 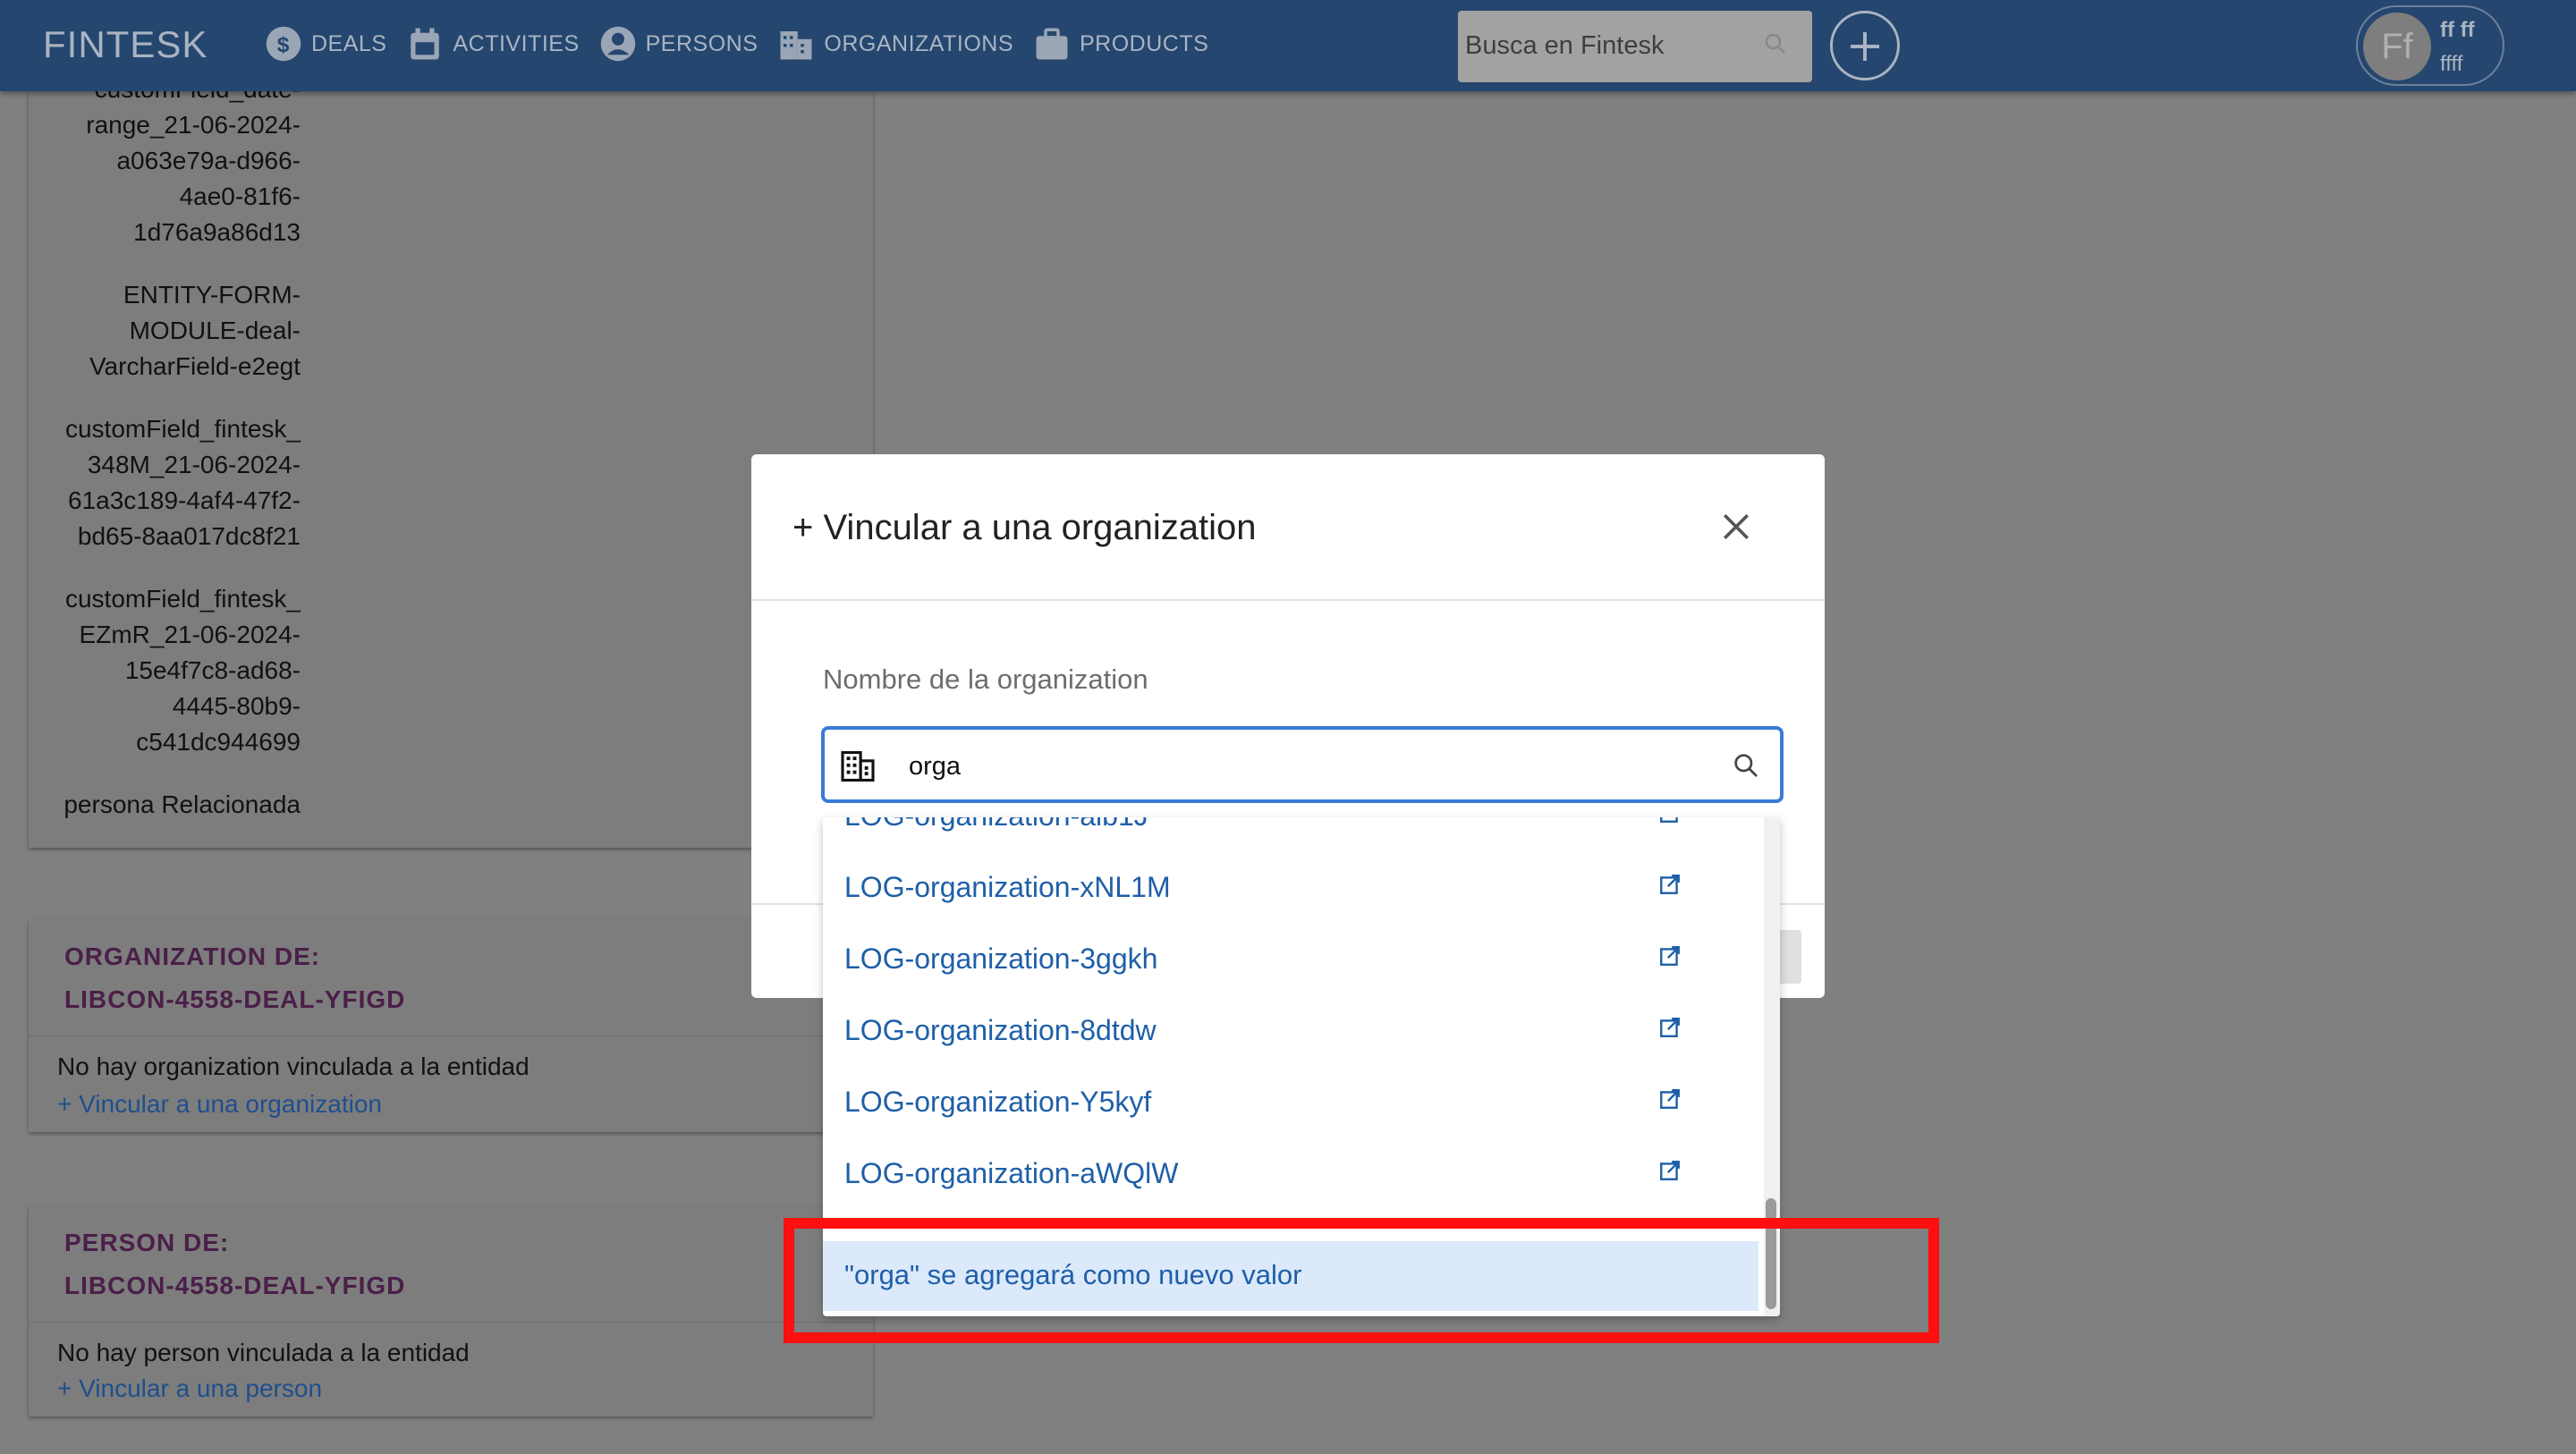 What do you see at coordinates (701, 43) in the screenshot?
I see `nav-persons-label: PERSONS` at bounding box center [701, 43].